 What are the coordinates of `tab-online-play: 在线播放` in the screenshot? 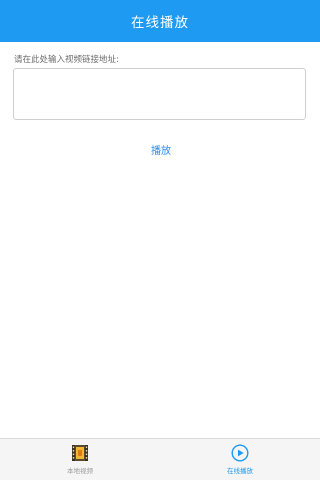 It's located at (240, 459).